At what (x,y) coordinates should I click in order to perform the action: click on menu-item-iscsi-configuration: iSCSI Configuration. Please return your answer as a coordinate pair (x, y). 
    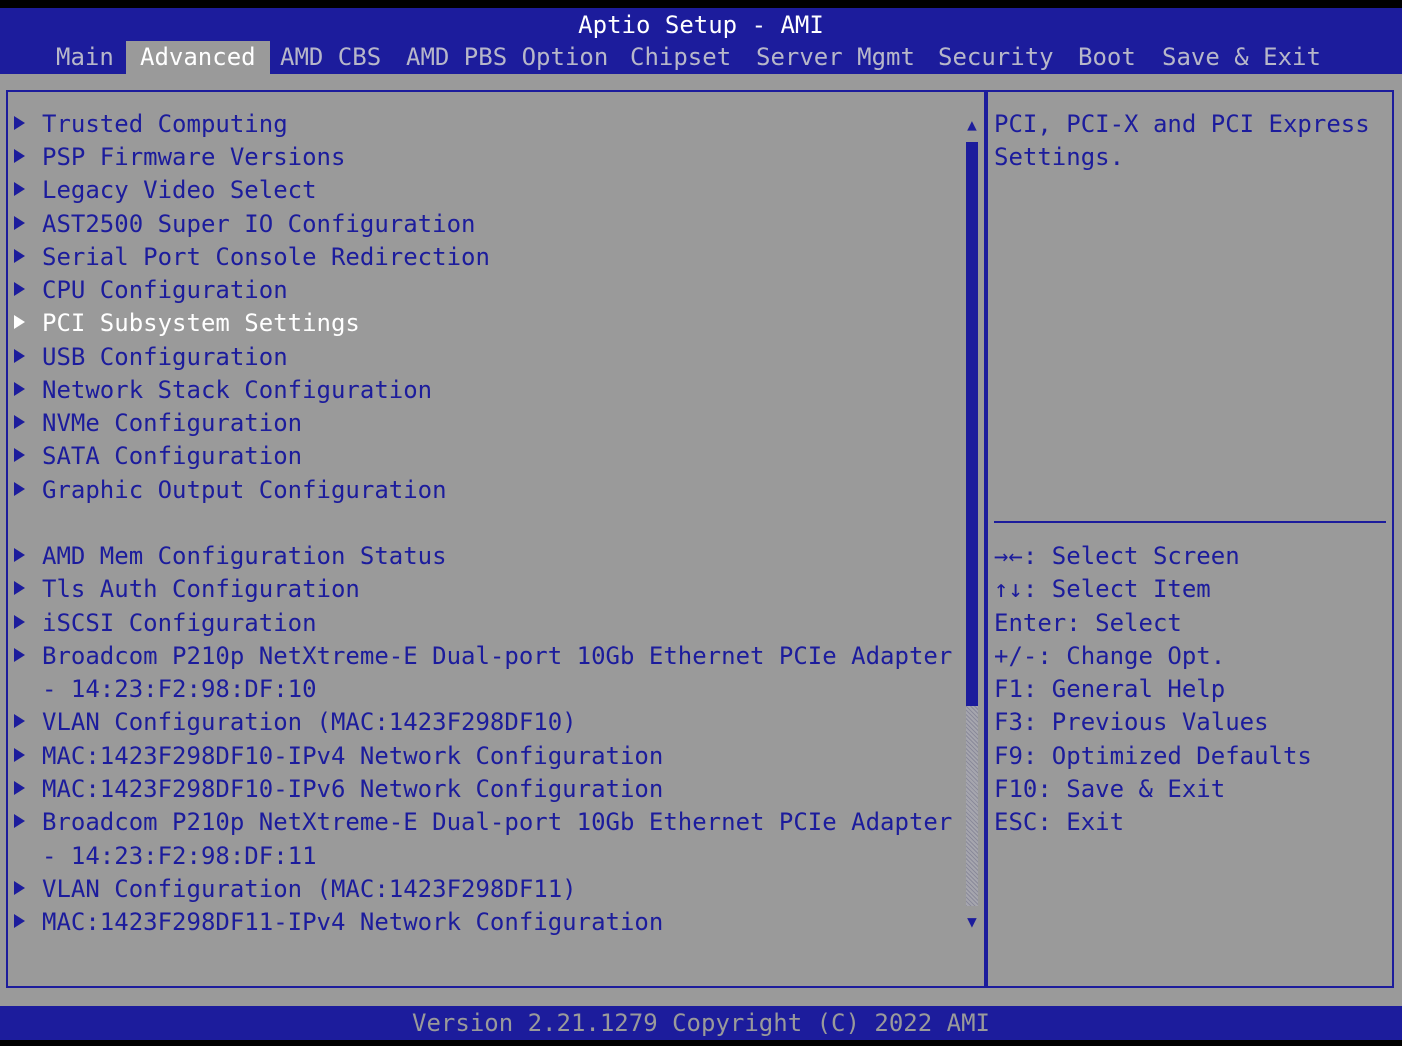
    Looking at the image, I should click on (165, 623).